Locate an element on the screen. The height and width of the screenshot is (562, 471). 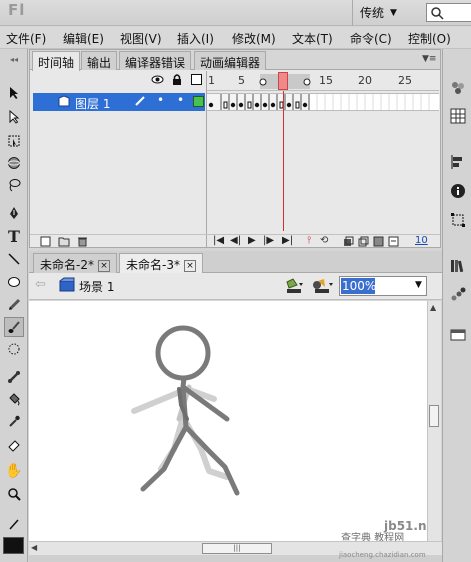
zoom-value: 100% is located at coordinates (358, 286).